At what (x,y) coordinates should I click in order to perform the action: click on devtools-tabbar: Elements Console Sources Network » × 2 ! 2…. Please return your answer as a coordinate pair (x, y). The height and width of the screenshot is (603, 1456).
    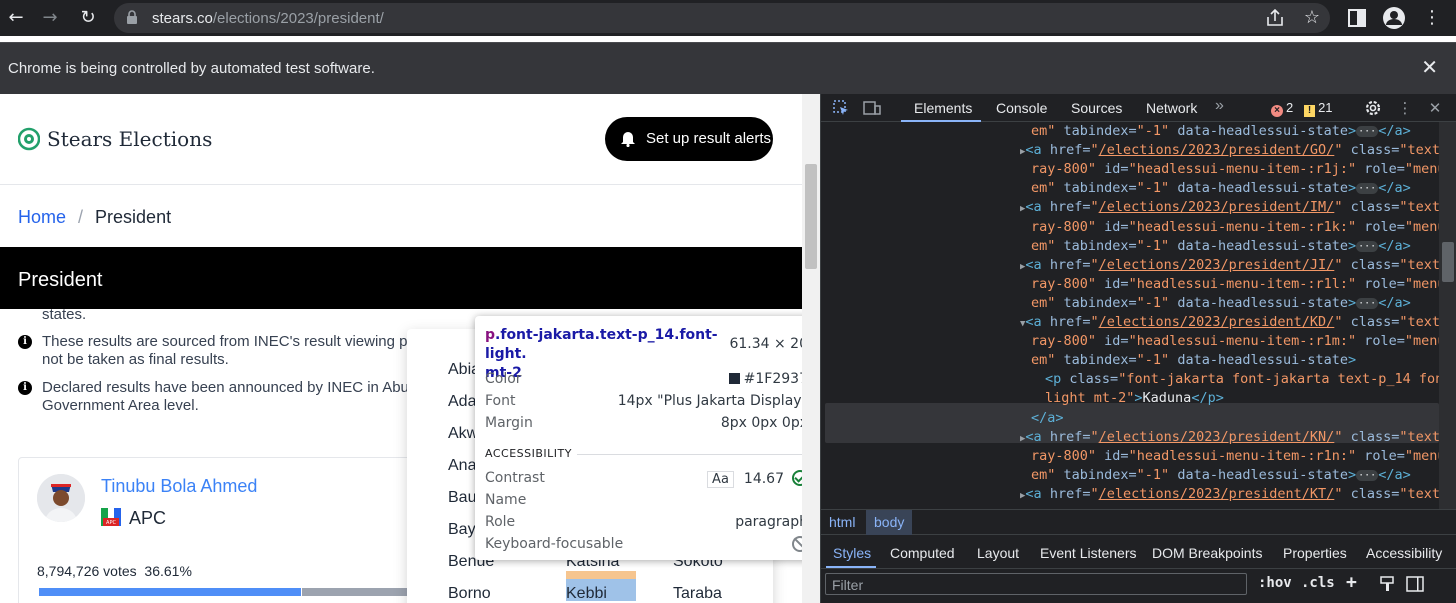
    Looking at the image, I should click on (1138, 108).